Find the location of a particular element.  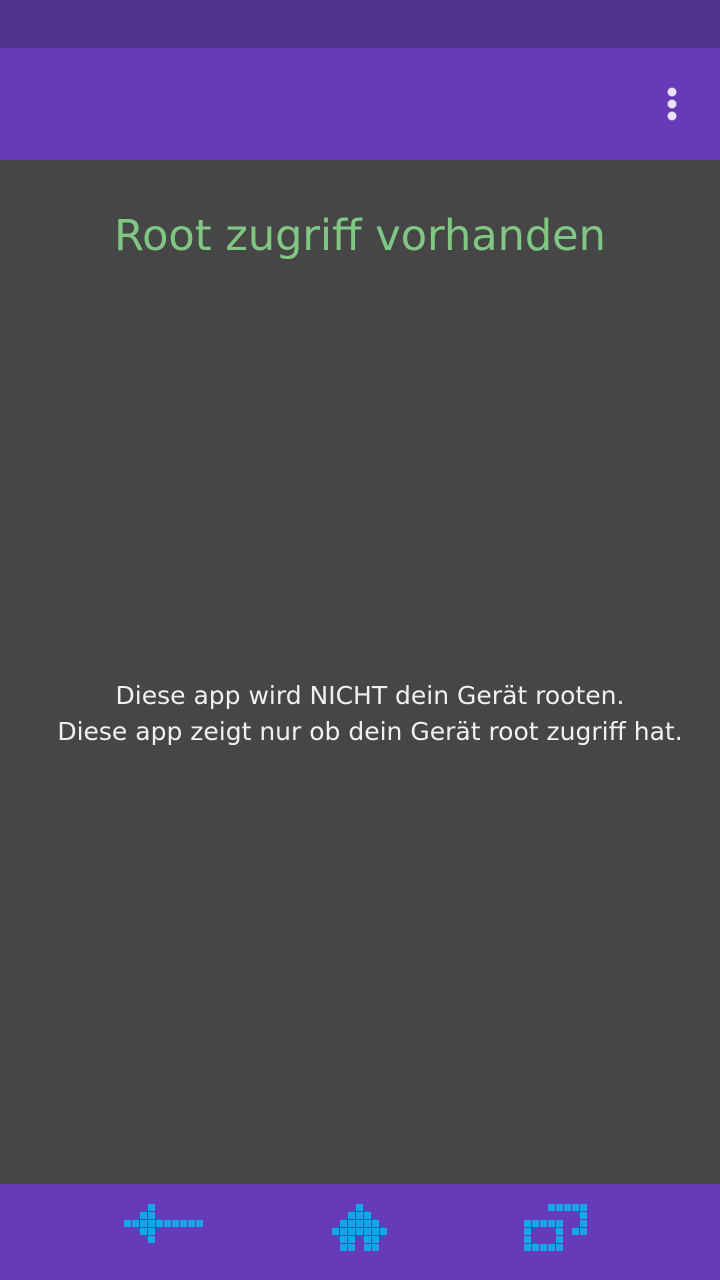

navigation-bar is located at coordinates (360, 1232).